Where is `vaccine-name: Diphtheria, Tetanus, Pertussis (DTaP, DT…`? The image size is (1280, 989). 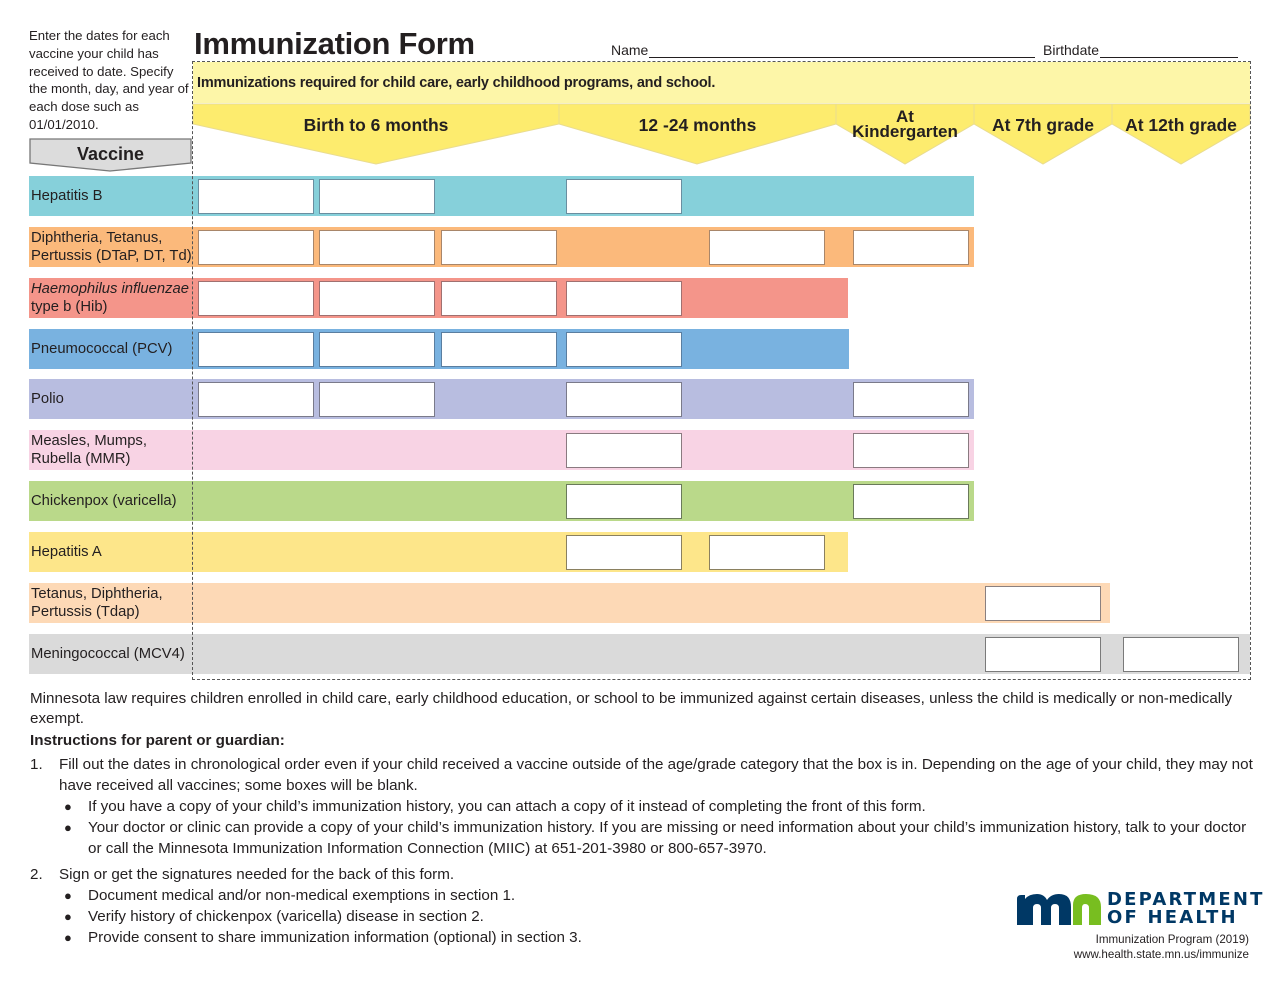 vaccine-name: Diphtheria, Tetanus, Pertussis (DTaP, DT… is located at coordinates (111, 247).